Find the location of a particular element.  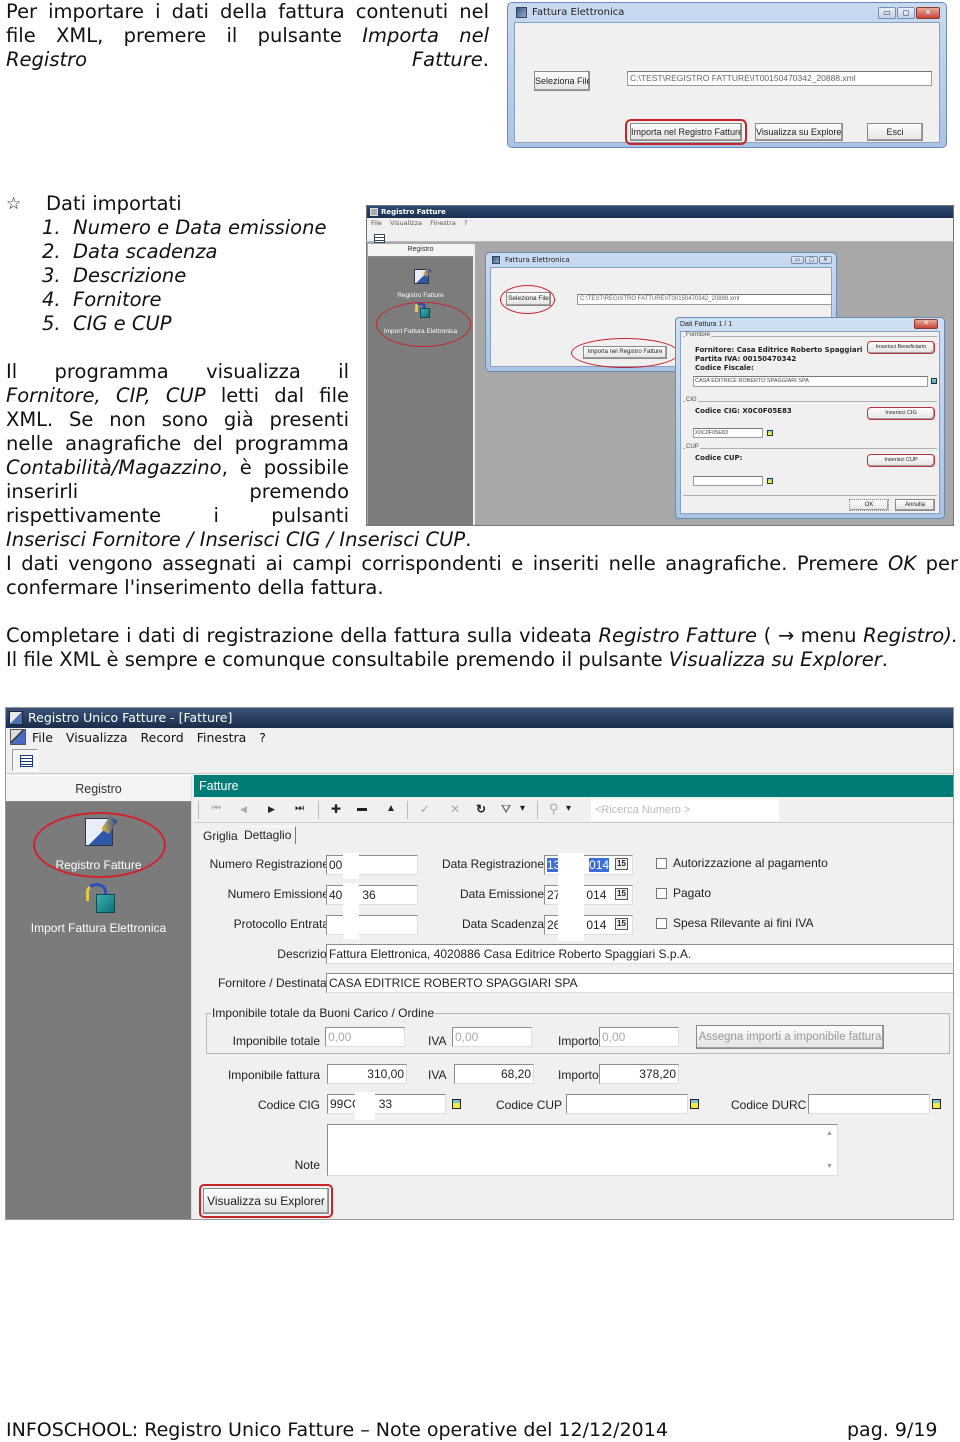

cancel-edit-icon: ✕ is located at coordinates (455, 809).